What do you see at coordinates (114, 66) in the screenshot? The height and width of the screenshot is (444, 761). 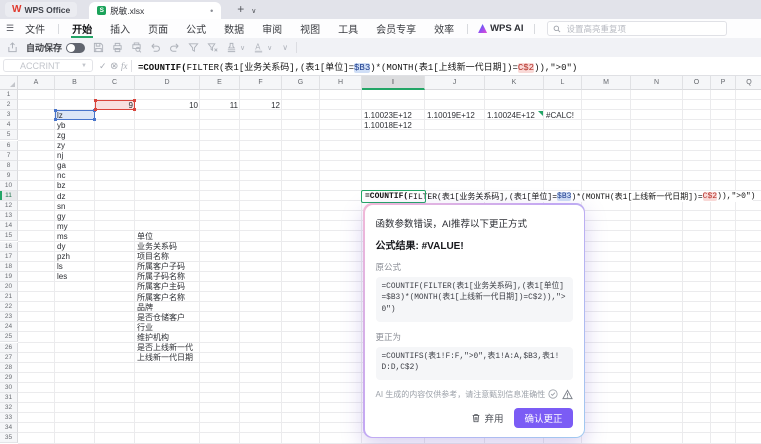 I see `cancel-entry-icon: ⊗` at bounding box center [114, 66].